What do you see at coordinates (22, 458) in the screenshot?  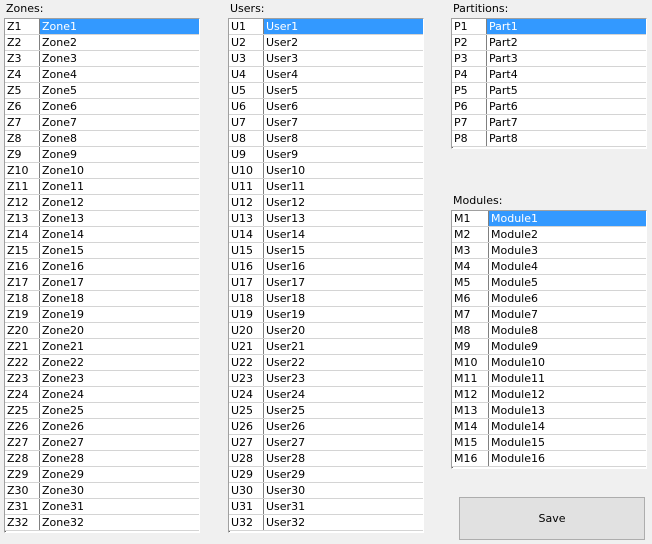 I see `zones-id-cell: Z28` at bounding box center [22, 458].